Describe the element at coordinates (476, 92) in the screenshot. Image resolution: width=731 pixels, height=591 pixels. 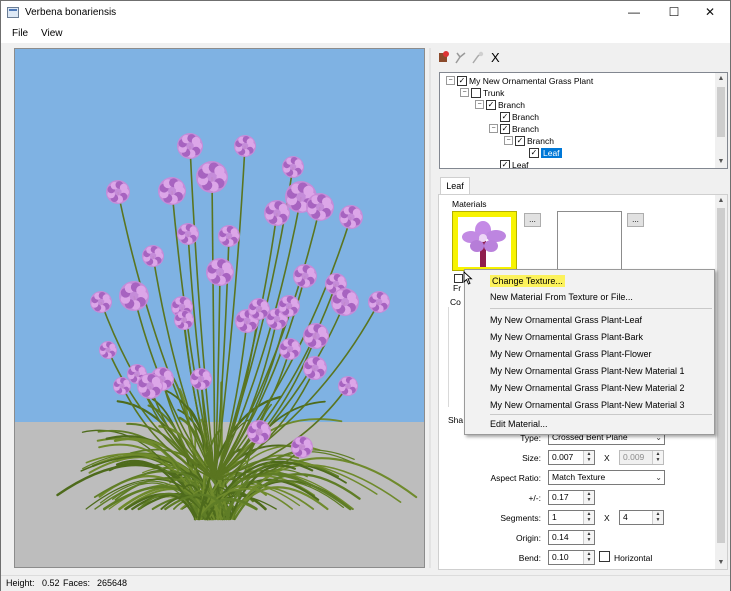
I see `tree-node-checkbox` at that location.